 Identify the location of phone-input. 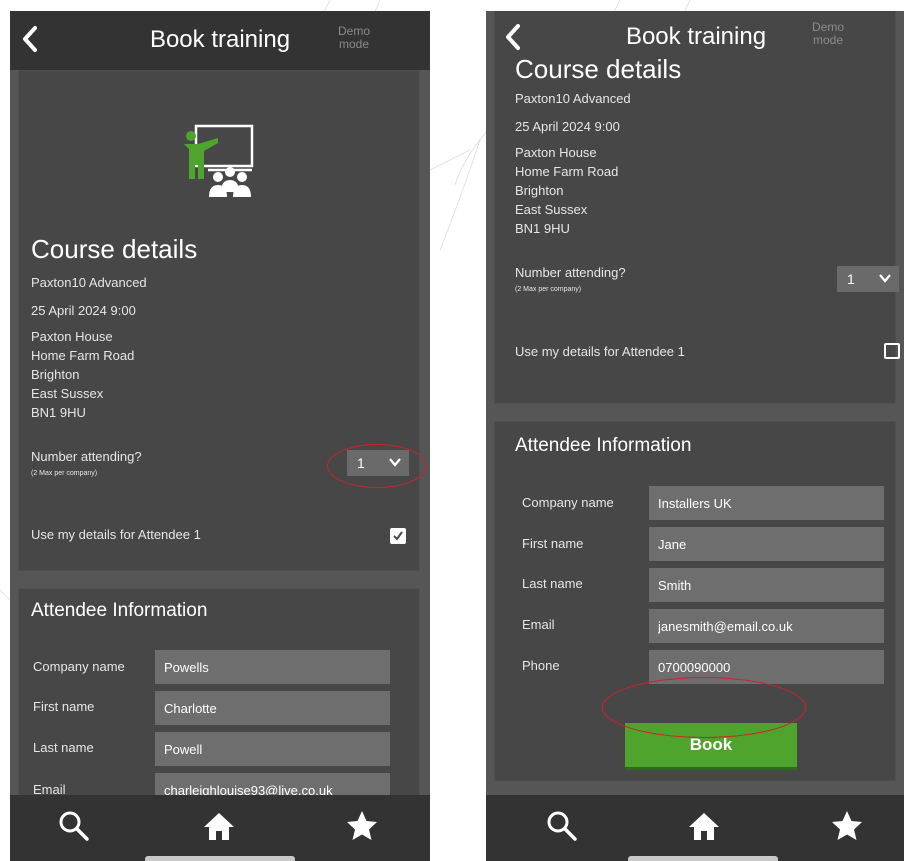
(766, 667).